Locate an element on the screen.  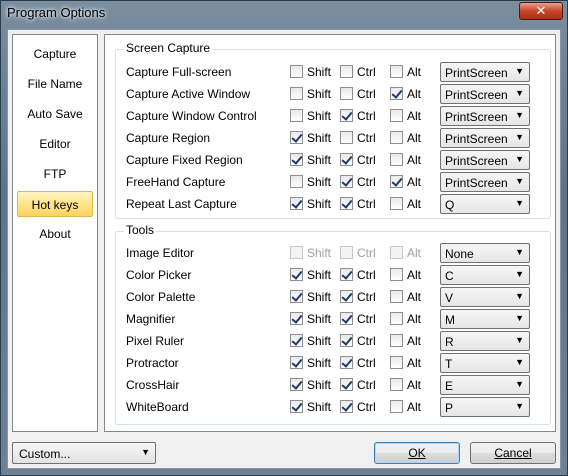
window-title: Program Options is located at coordinates (56, 12).